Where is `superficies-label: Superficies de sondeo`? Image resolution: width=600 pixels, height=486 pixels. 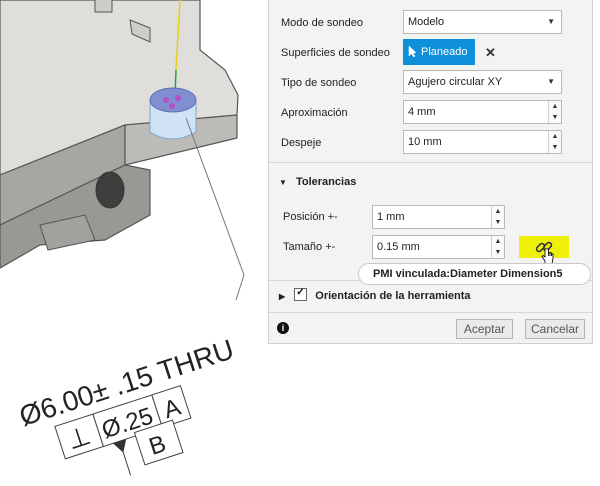 superficies-label: Superficies de sondeo is located at coordinates (335, 53).